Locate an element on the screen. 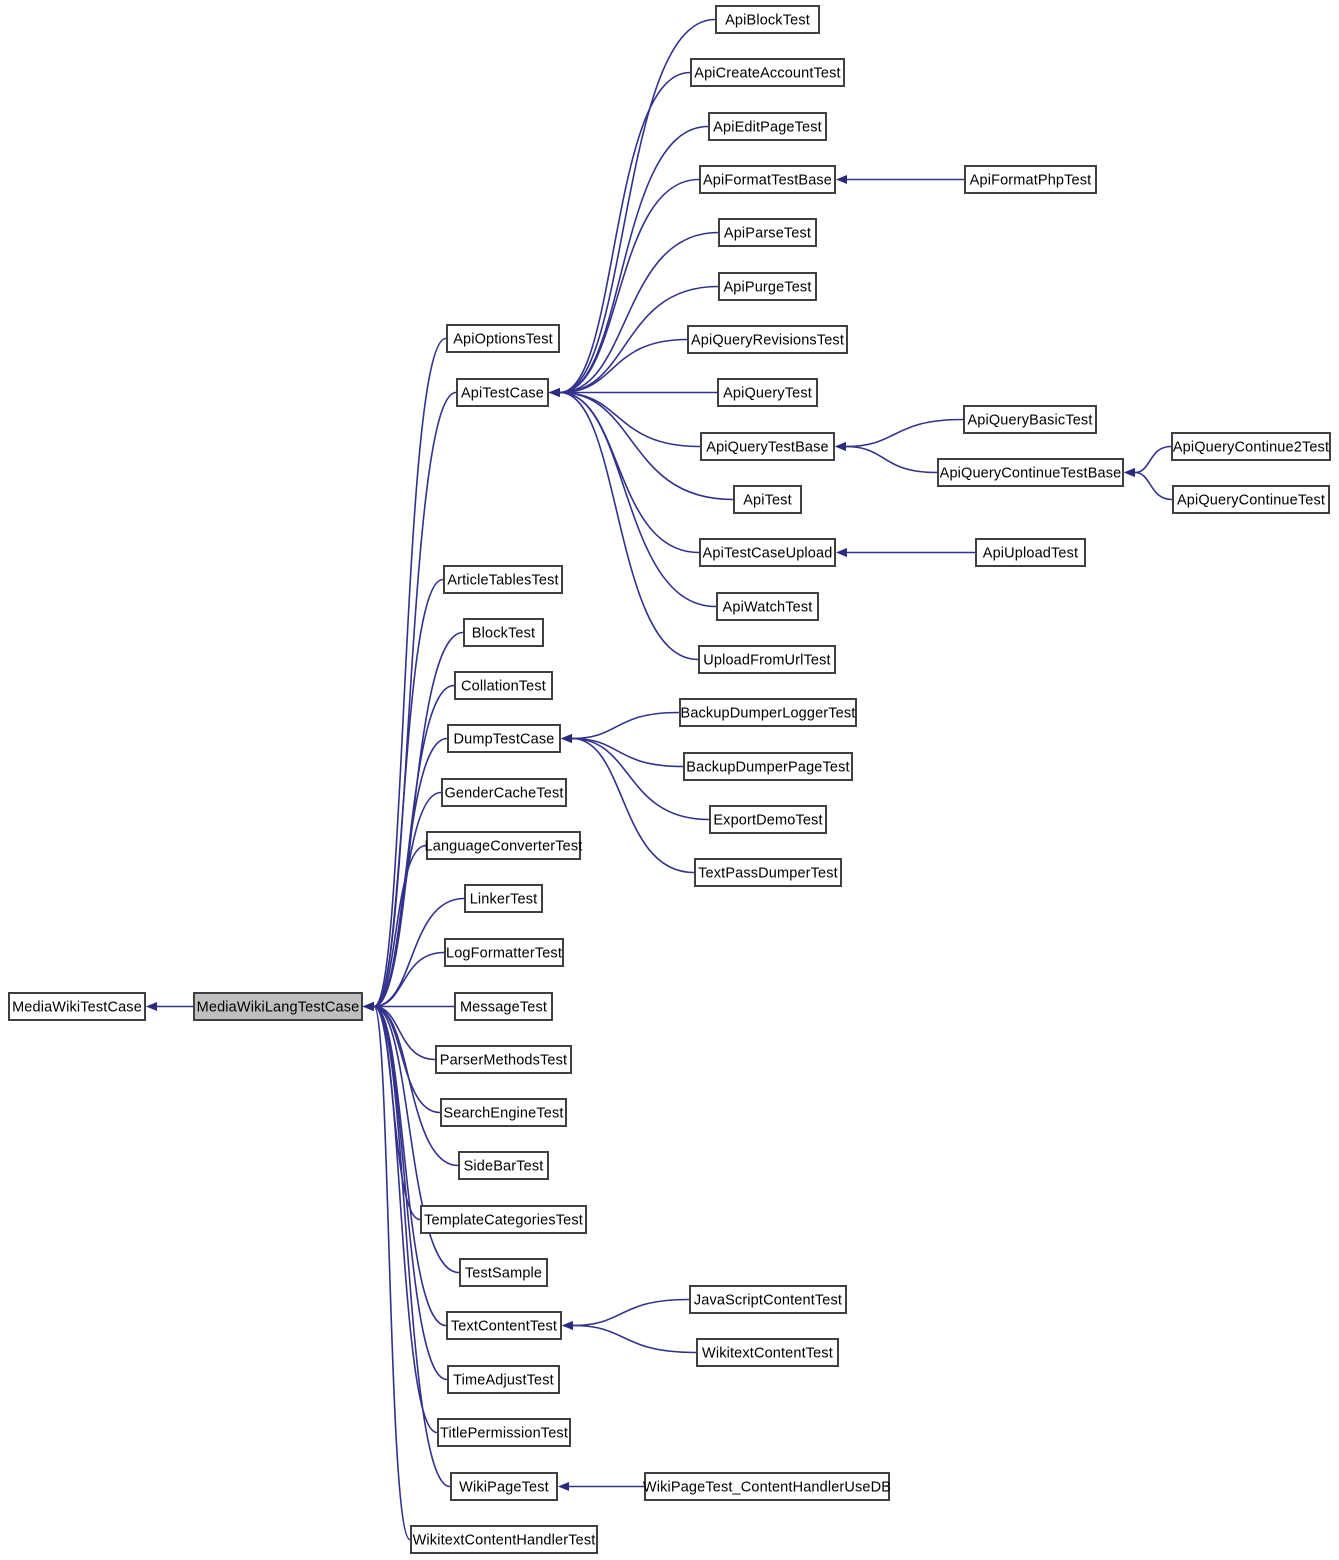 The image size is (1339, 1560). class-node-label: LinkerTest is located at coordinates (504, 899).